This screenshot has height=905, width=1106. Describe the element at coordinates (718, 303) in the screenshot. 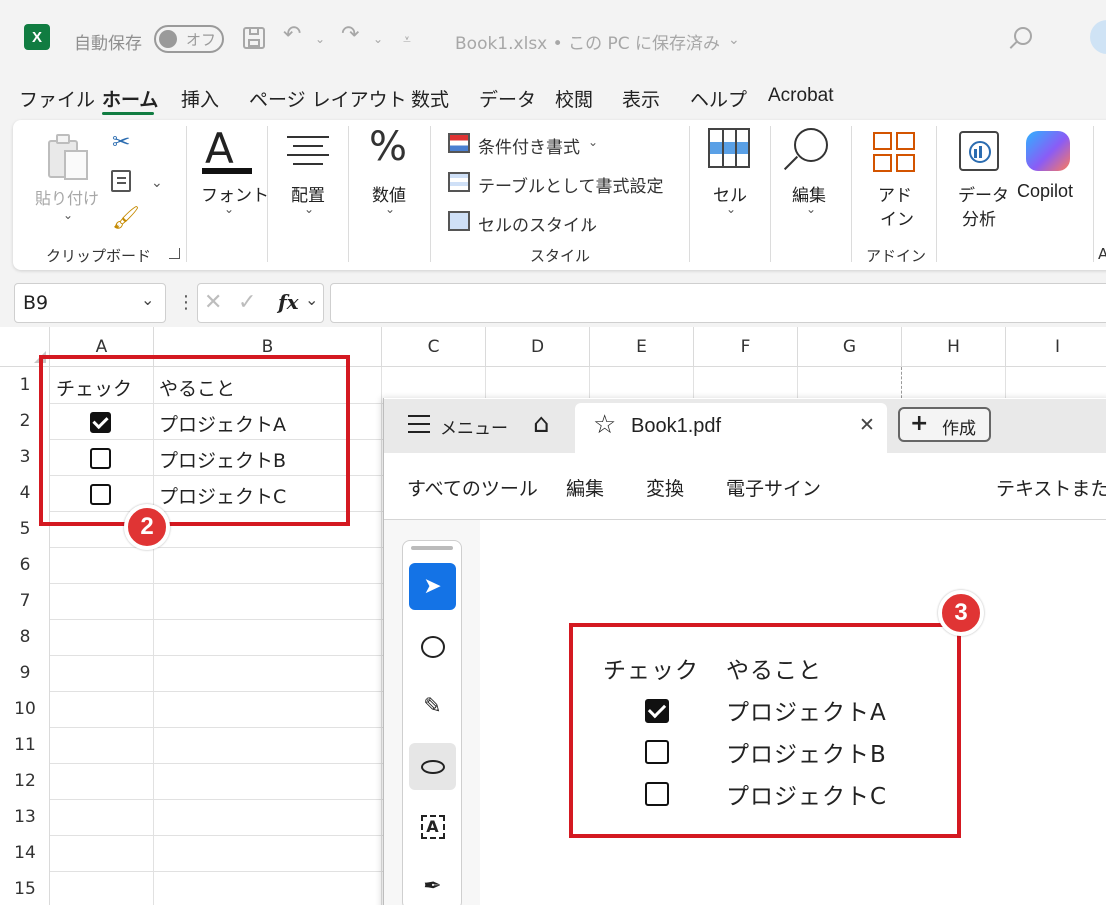

I see `formula-input` at that location.